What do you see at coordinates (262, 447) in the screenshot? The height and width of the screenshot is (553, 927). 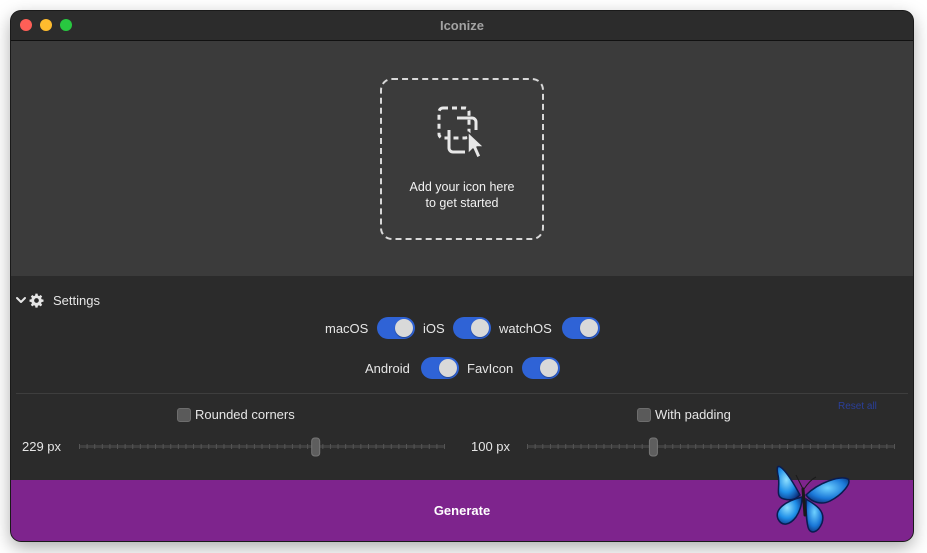 I see `corner-radius-slider` at bounding box center [262, 447].